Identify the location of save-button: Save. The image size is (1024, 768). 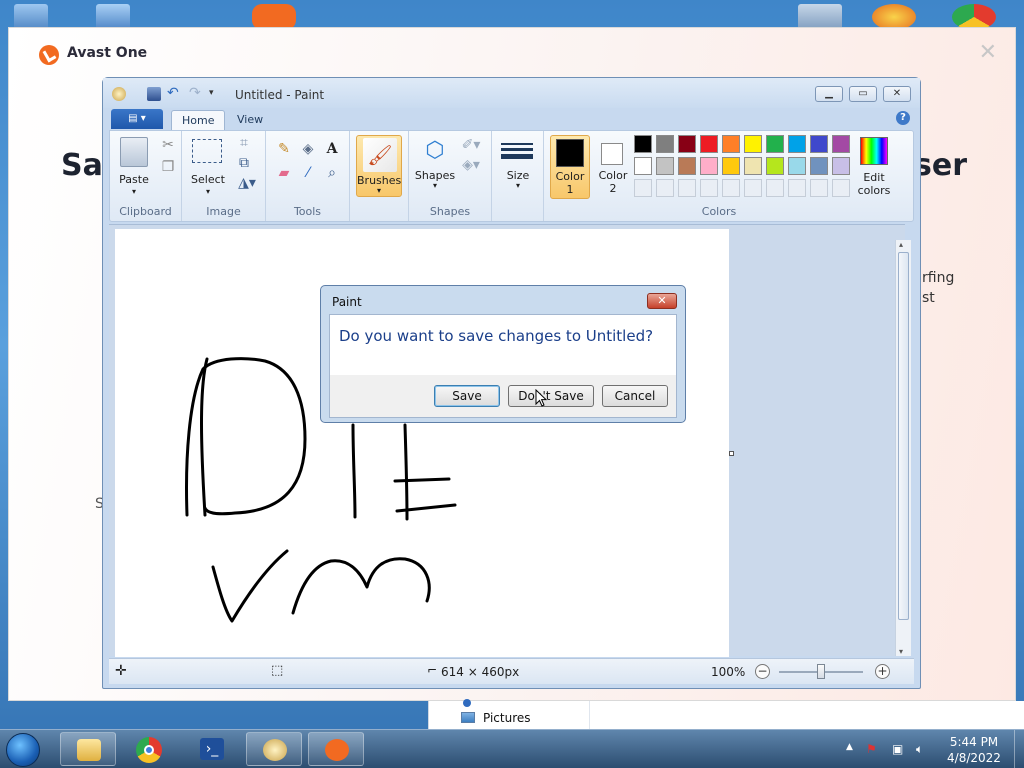
(467, 396).